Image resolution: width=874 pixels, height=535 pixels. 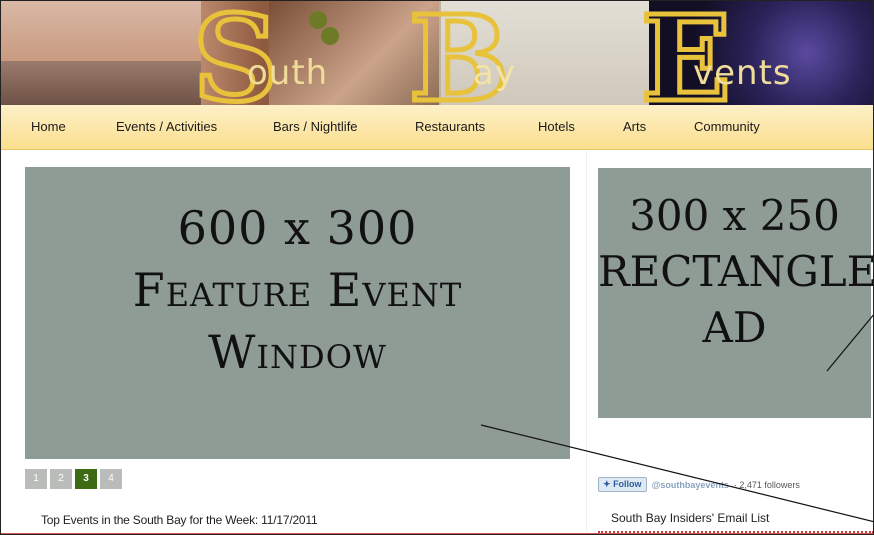 I want to click on twitter-bird-icon: ✦, so click(x=607, y=484).